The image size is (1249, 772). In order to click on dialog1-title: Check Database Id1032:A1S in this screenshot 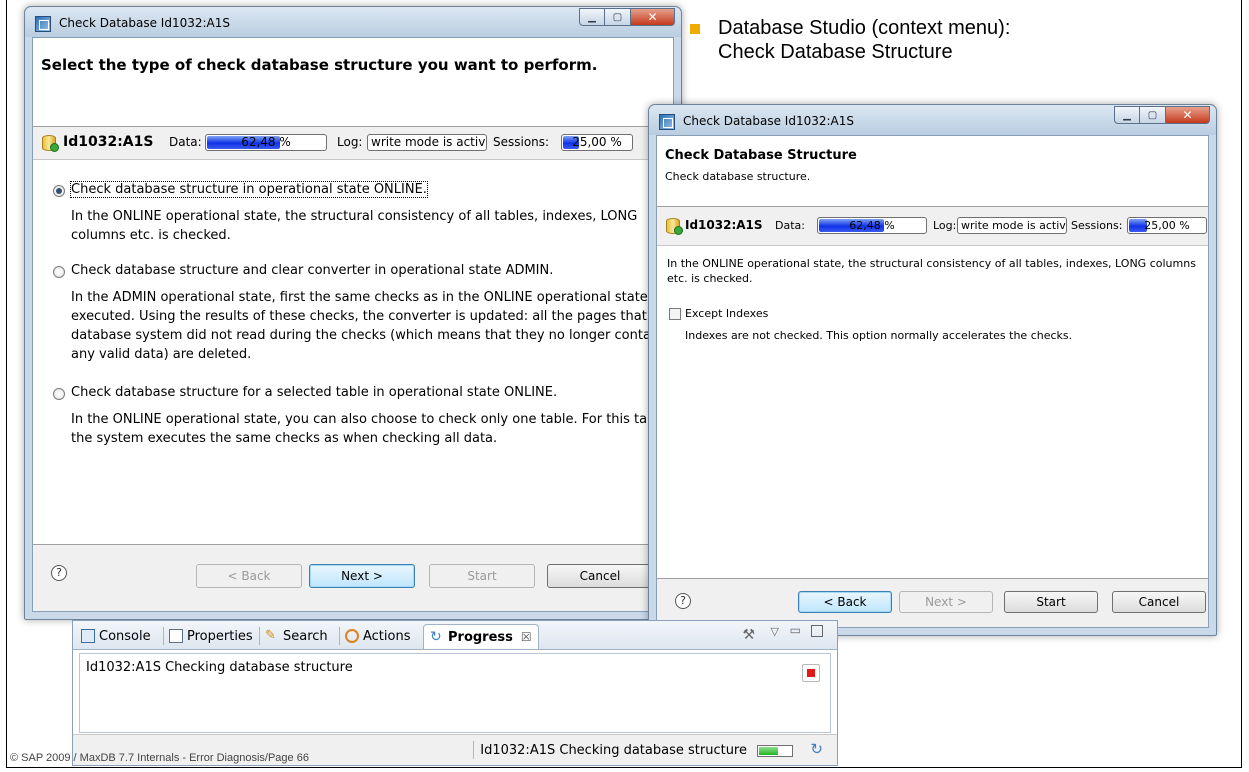, I will do `click(144, 23)`.